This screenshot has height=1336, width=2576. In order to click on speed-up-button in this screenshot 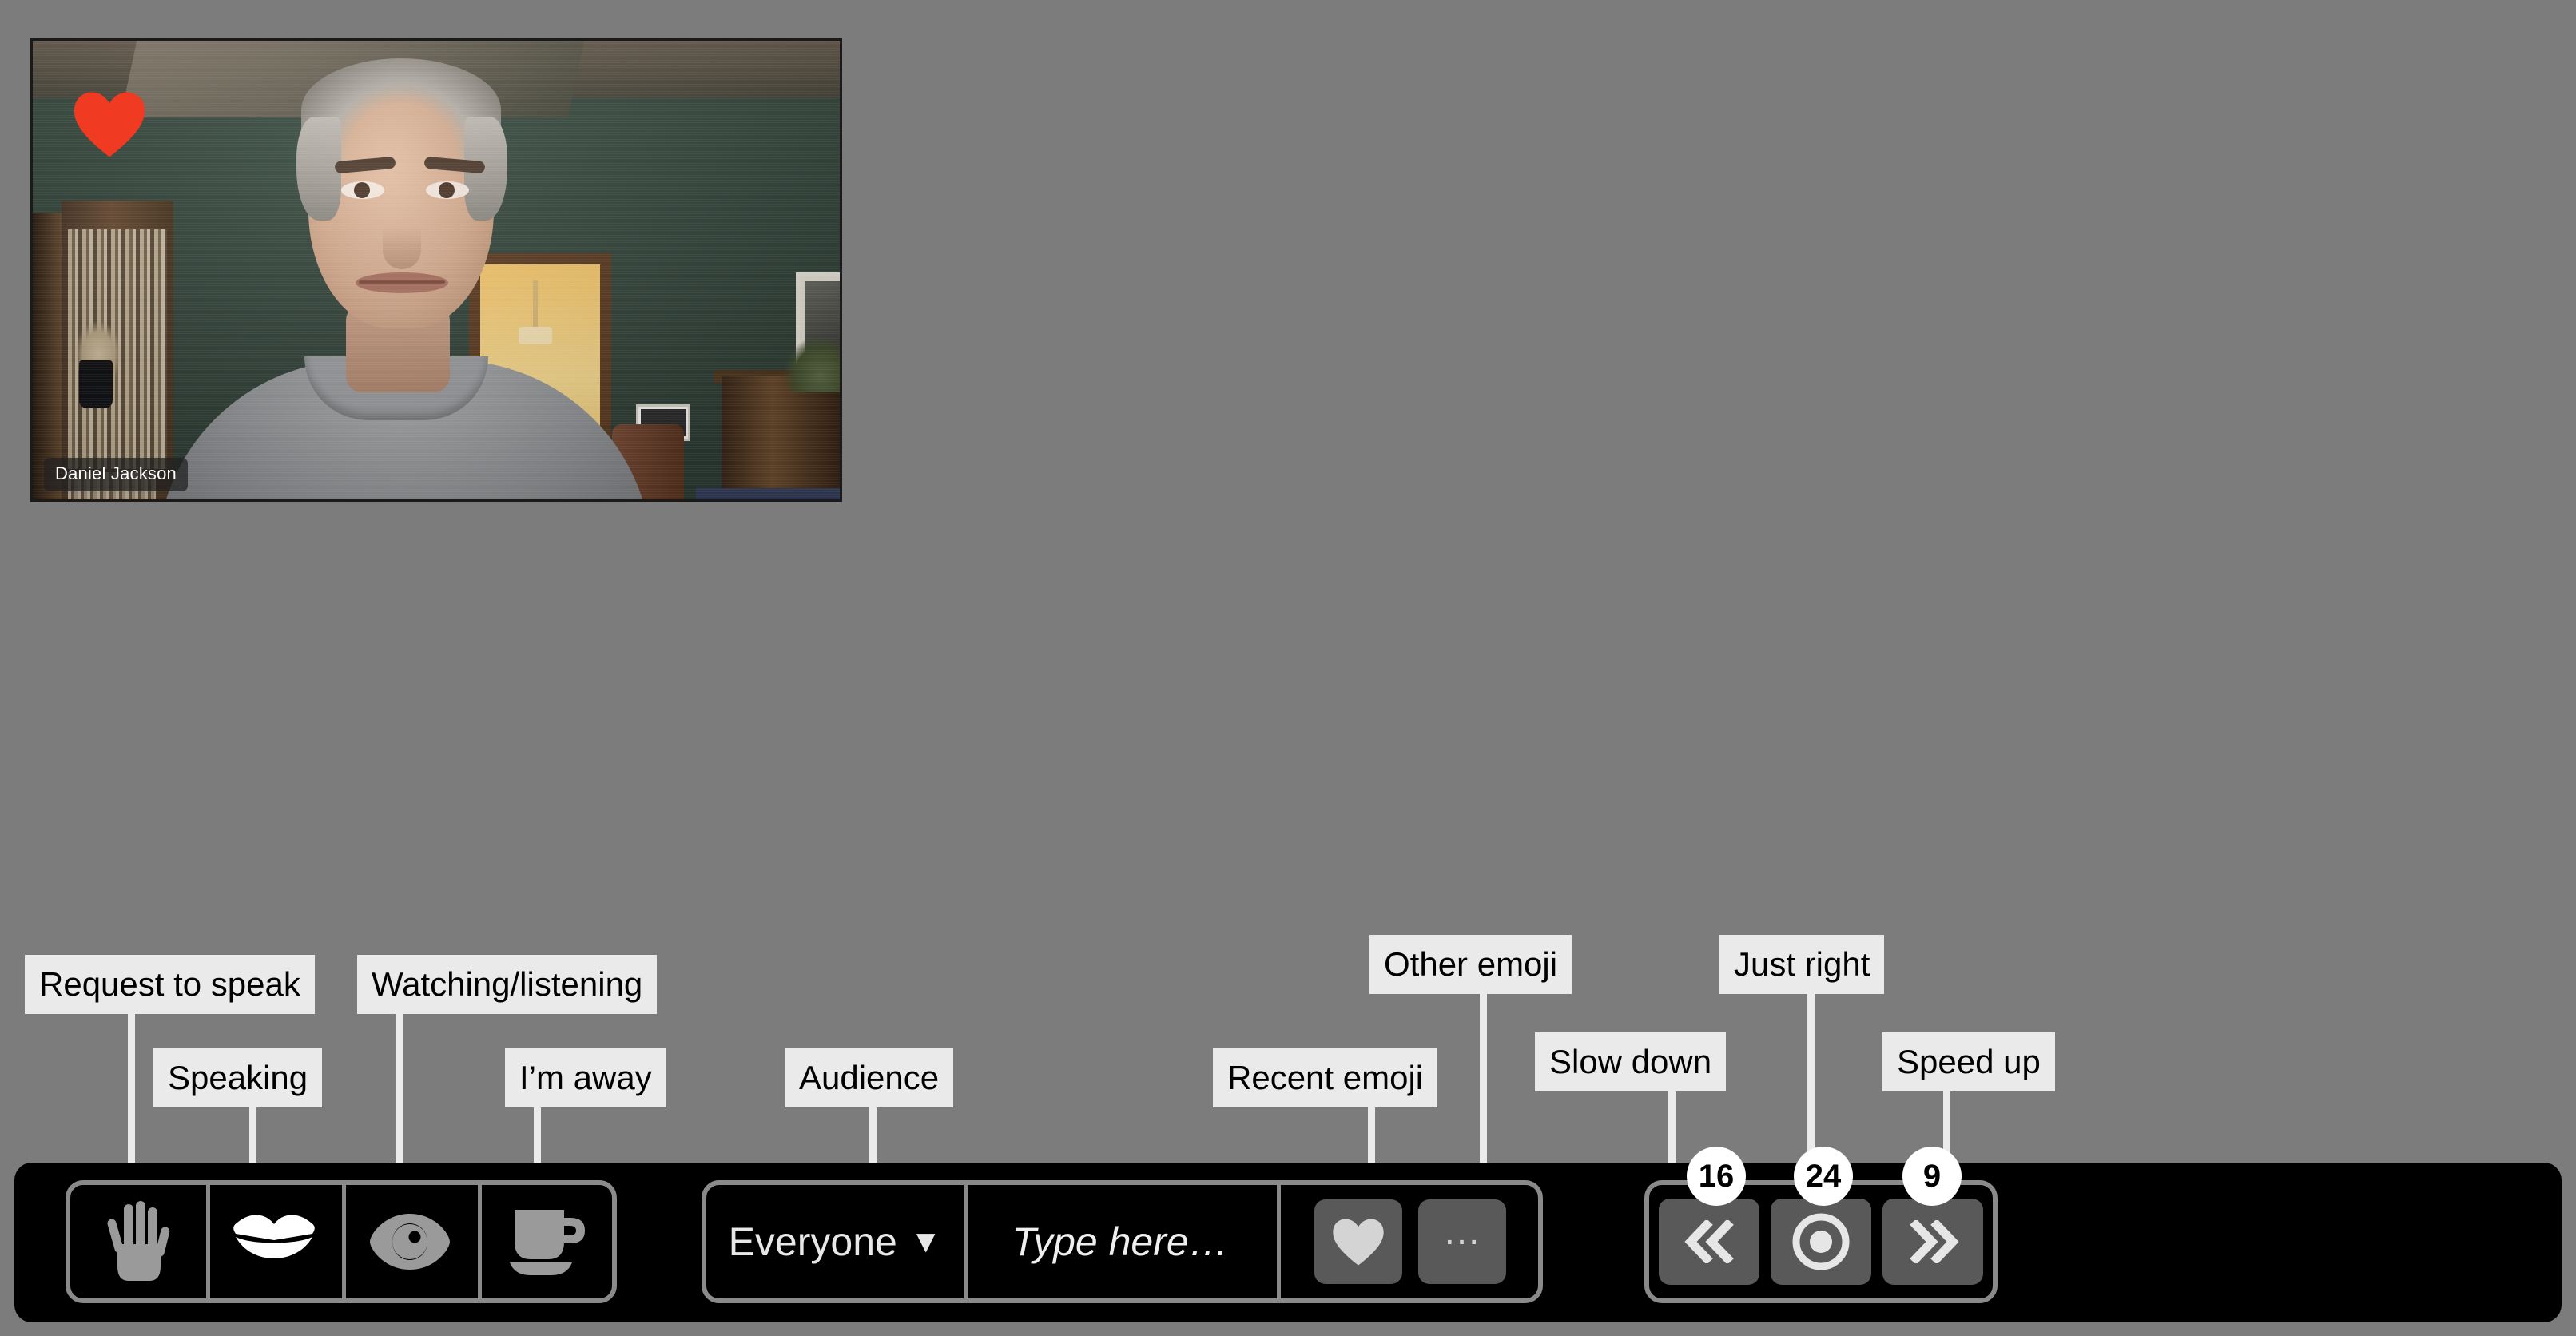, I will do `click(1932, 1242)`.